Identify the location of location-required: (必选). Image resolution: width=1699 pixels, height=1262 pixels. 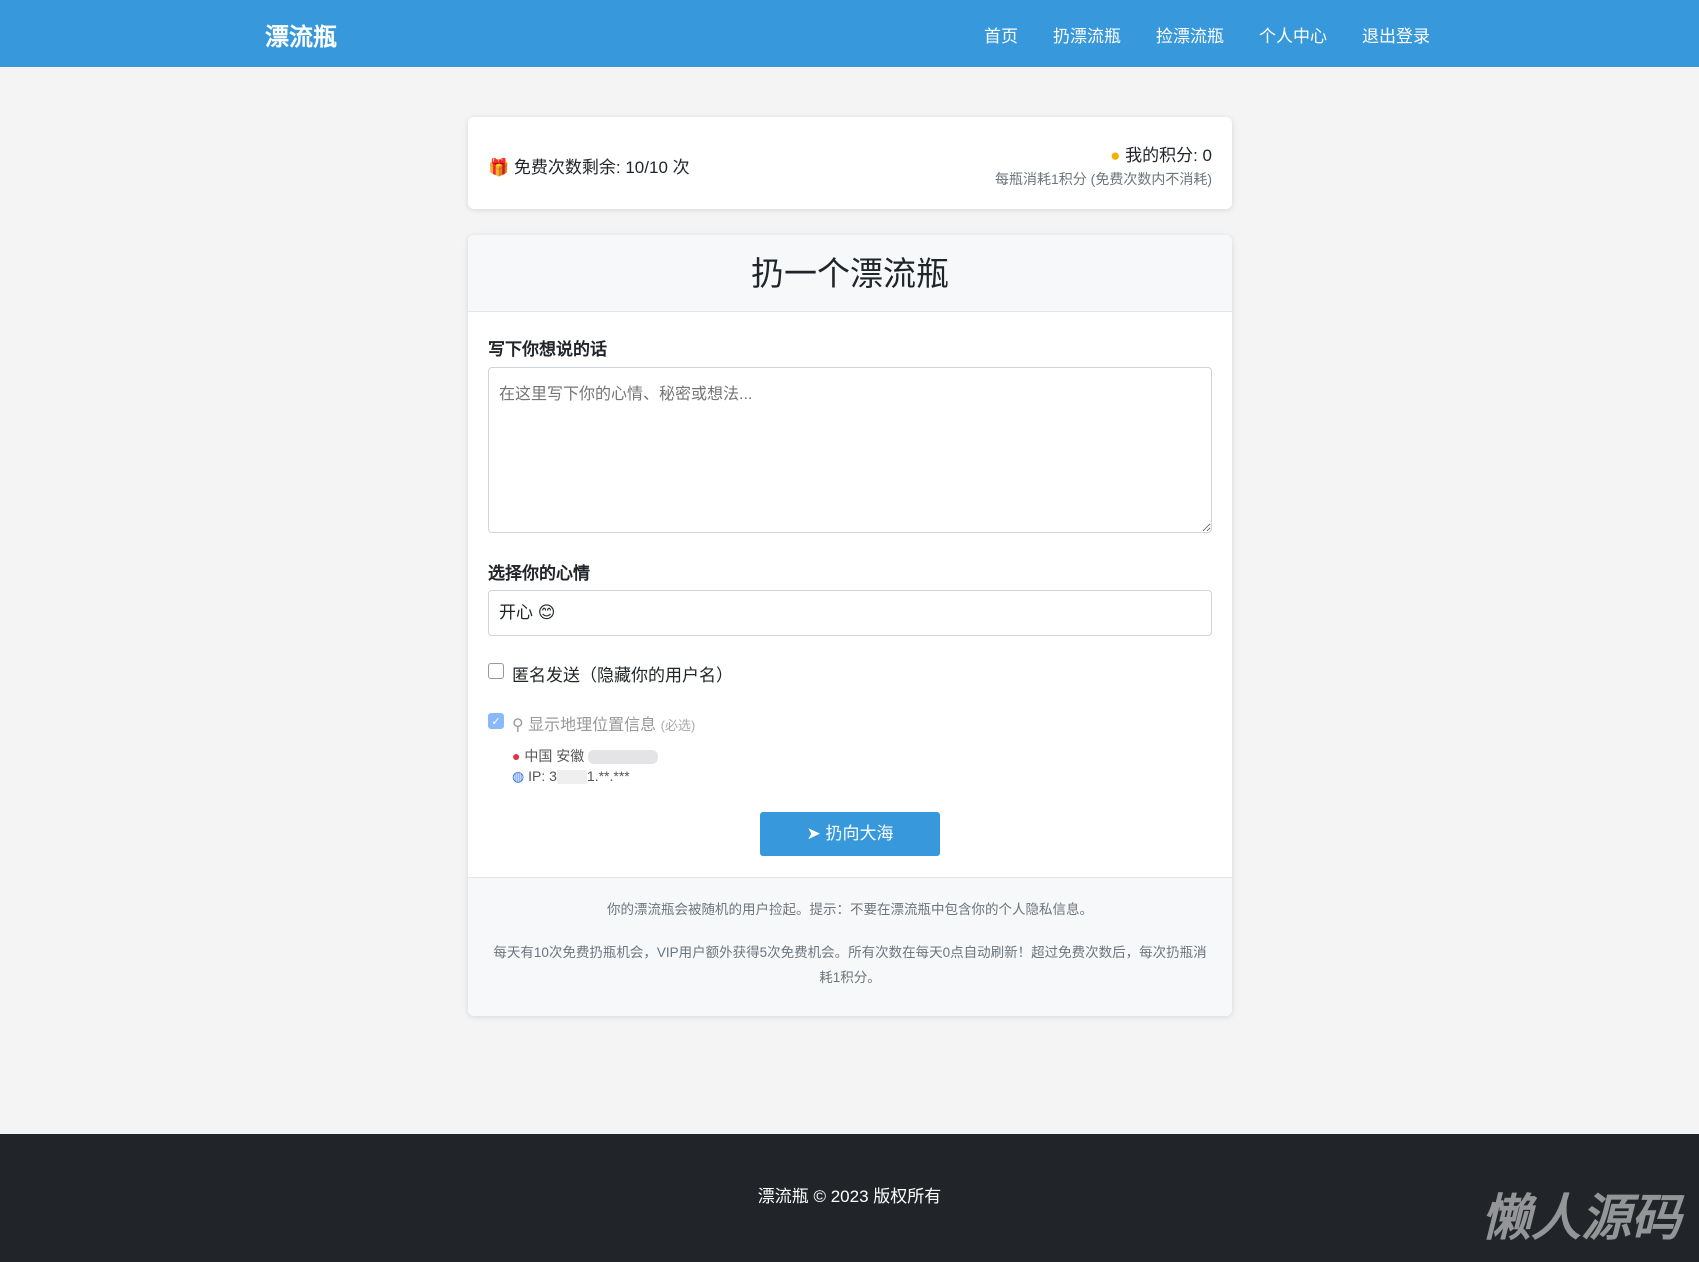
(678, 725).